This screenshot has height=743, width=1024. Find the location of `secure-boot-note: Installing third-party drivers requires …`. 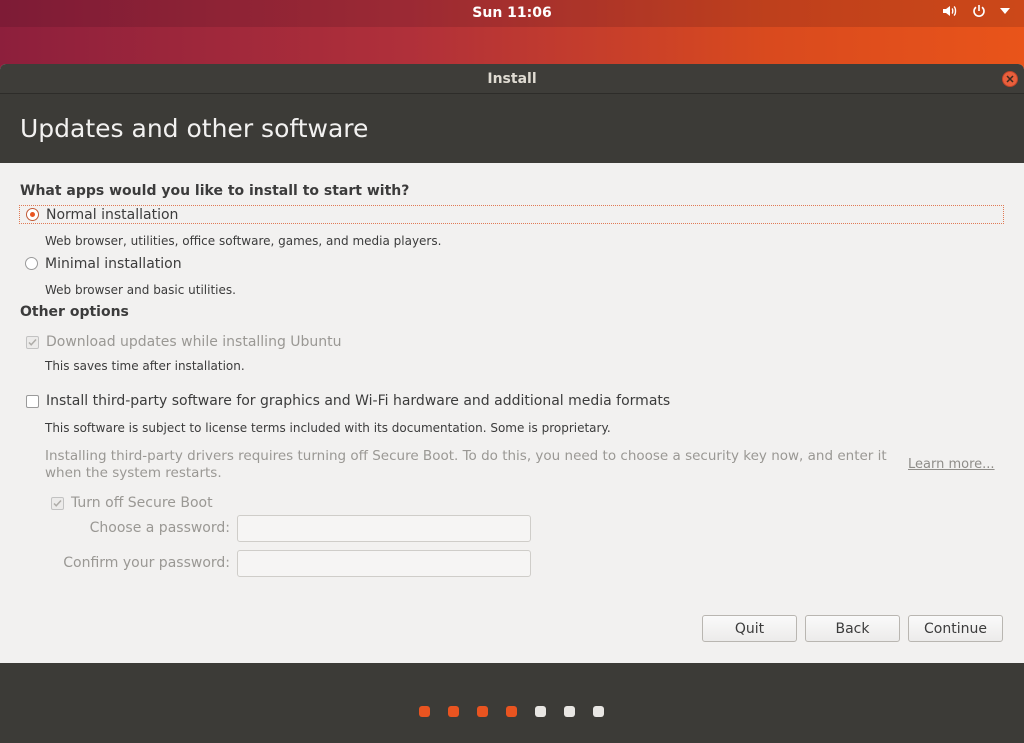

secure-boot-note: Installing third-party drivers requires … is located at coordinates (466, 465).